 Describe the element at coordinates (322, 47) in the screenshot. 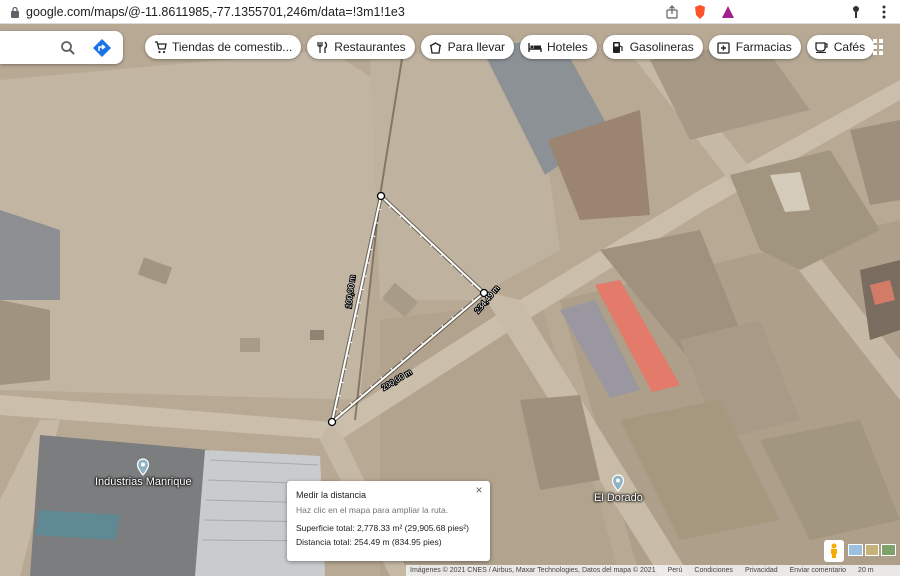

I see `fork-knife-icon` at that location.